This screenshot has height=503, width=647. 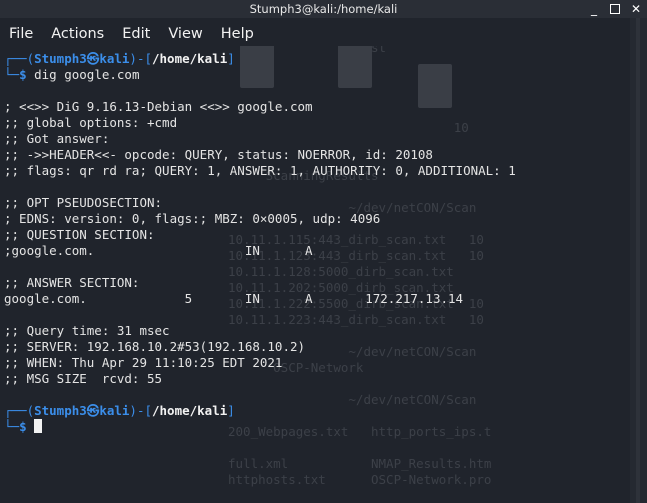 I want to click on menu-view: View, so click(x=184, y=34).